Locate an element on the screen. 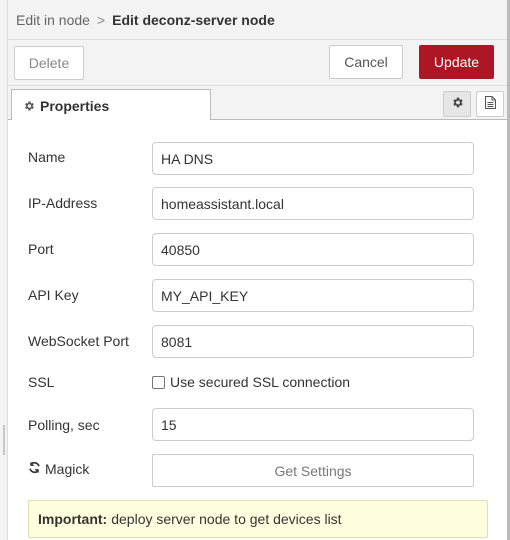  cancel-button: Cancel is located at coordinates (366, 62).